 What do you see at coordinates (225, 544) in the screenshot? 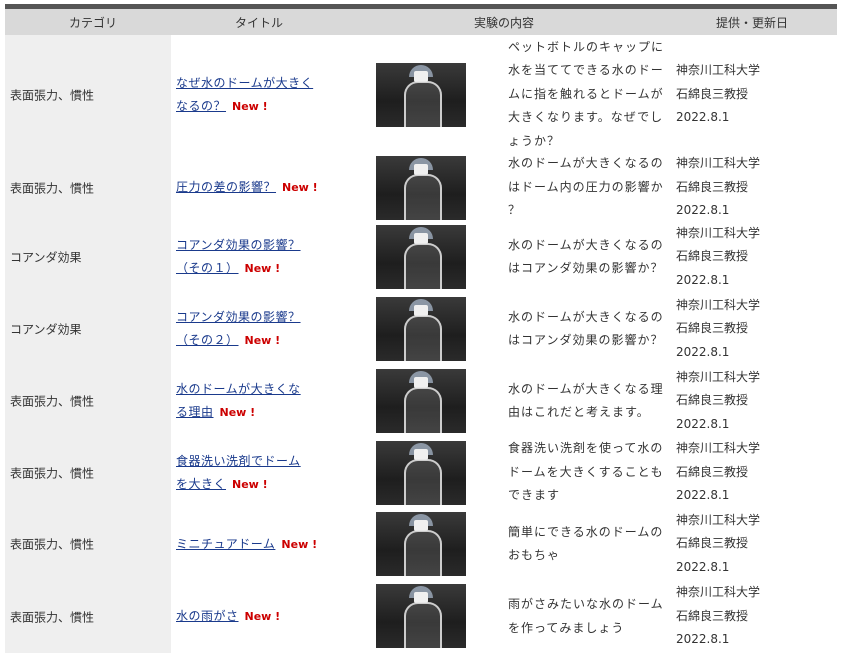
I see `experiment-title-link: ミニチュアドーム` at bounding box center [225, 544].